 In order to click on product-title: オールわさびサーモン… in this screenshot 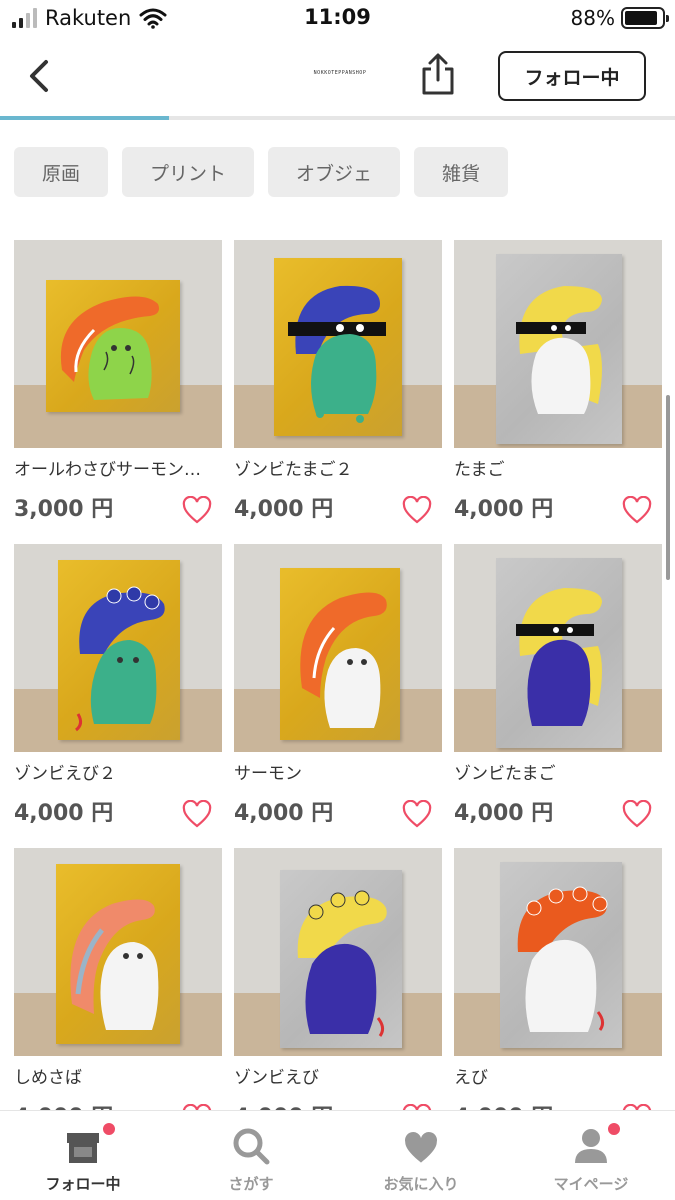, I will do `click(114, 470)`.